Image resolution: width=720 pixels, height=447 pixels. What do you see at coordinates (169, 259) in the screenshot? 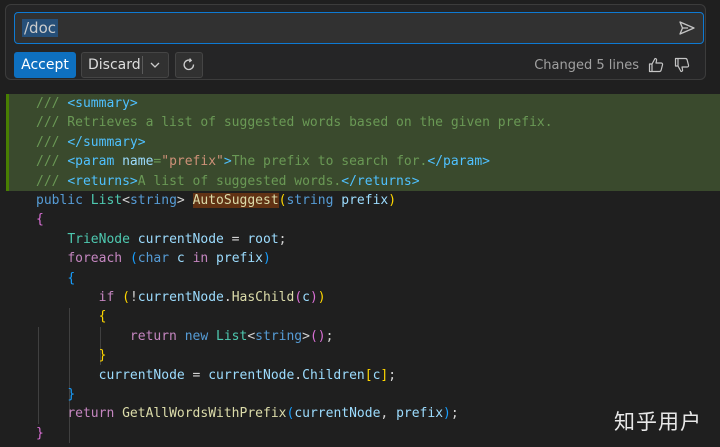
I see `code-line-9: foreach (char c in prefix)` at bounding box center [169, 259].